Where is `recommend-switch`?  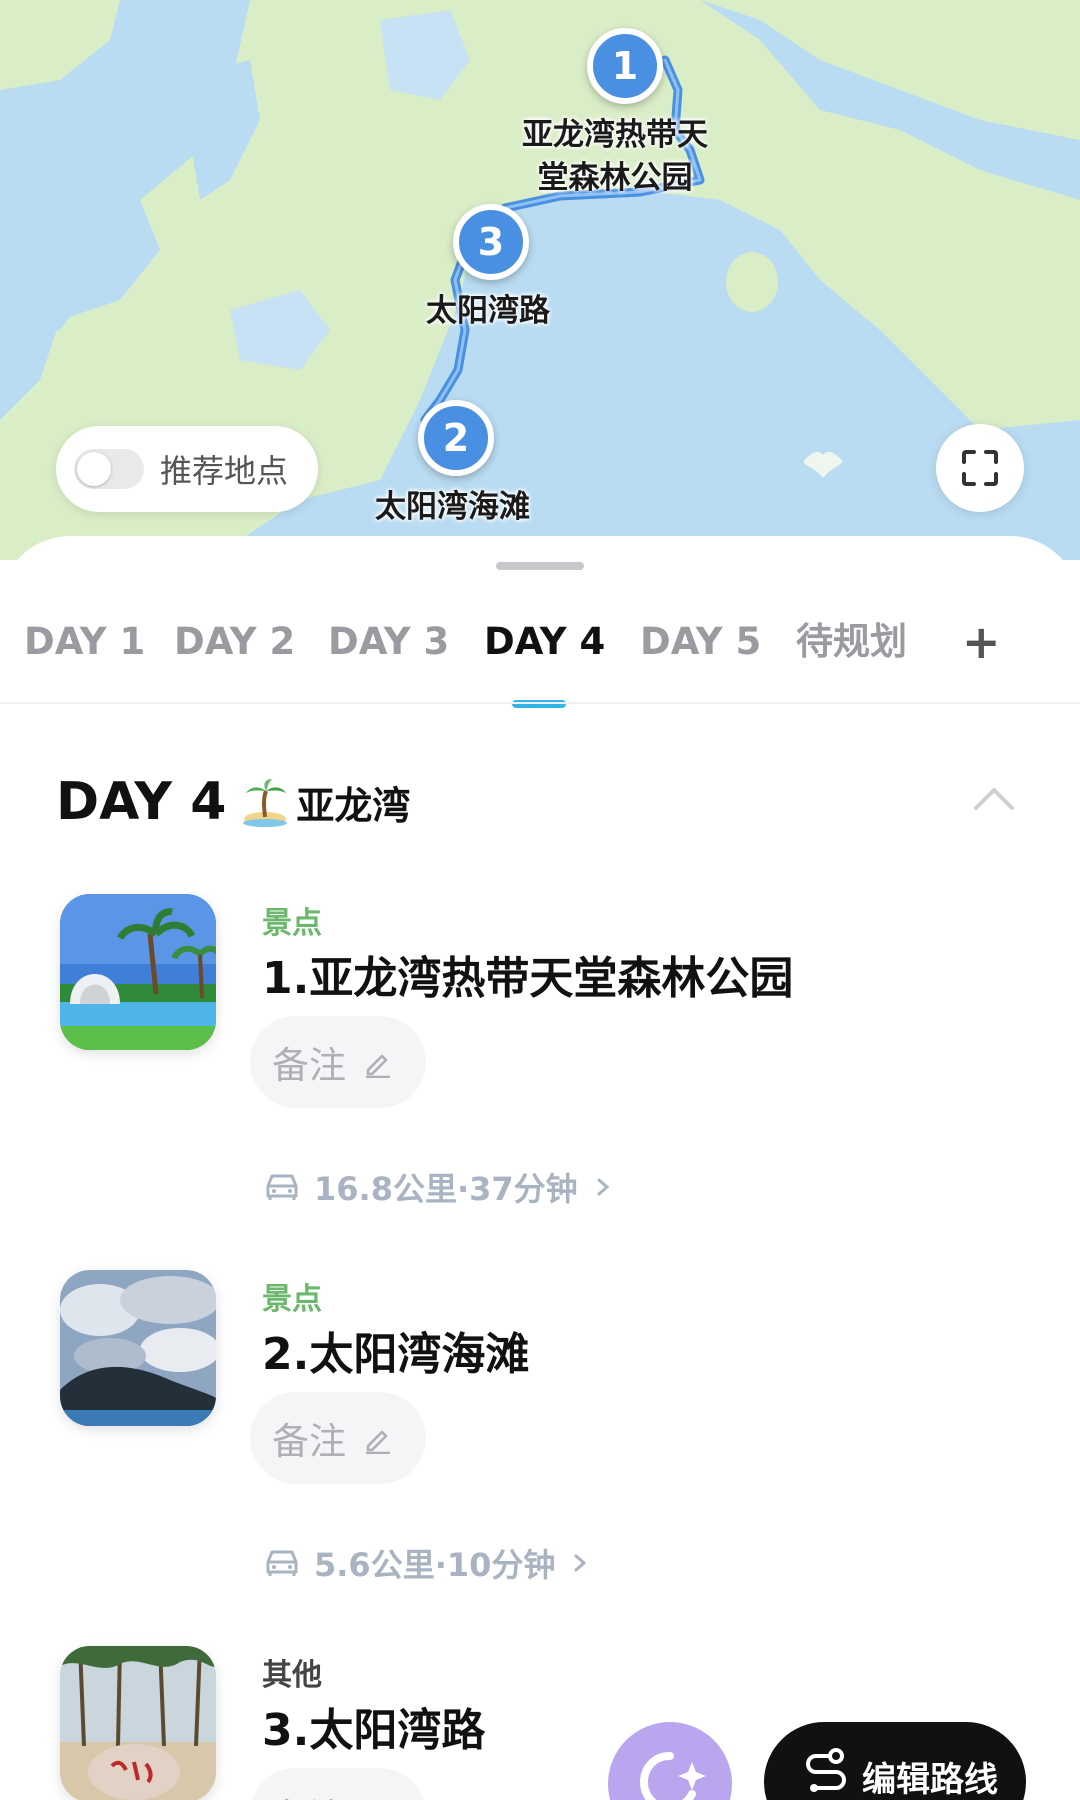 recommend-switch is located at coordinates (109, 469).